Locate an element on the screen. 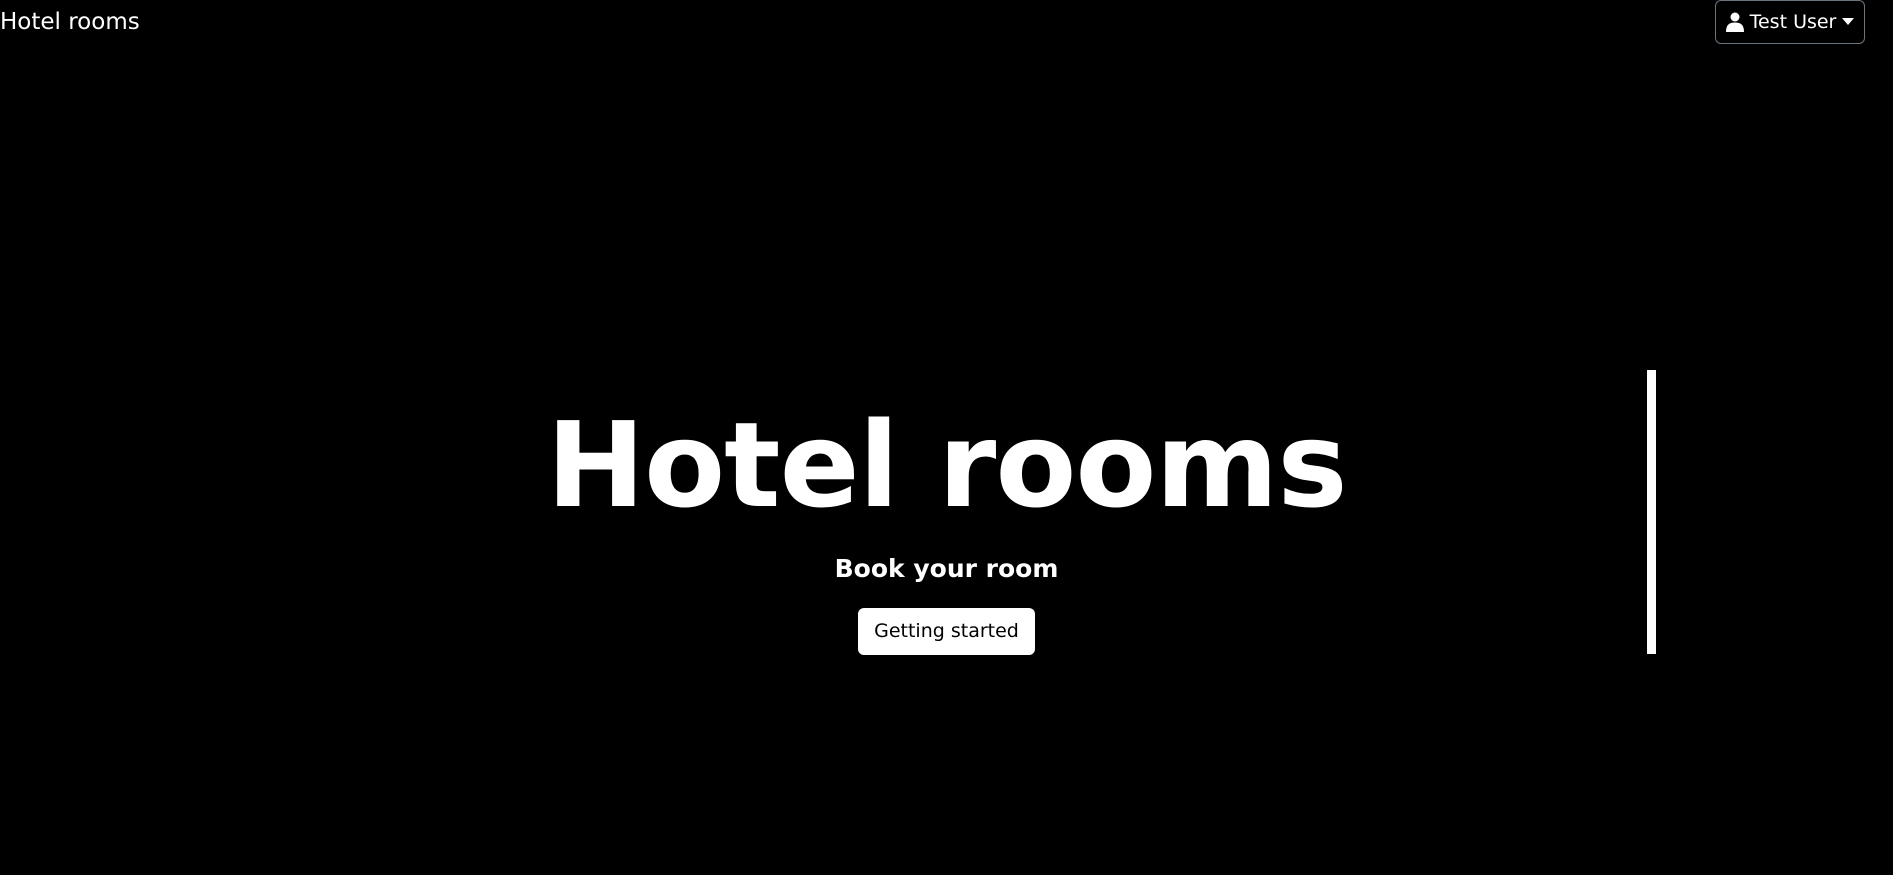  hero-subtitle: Book your room is located at coordinates (946, 568).